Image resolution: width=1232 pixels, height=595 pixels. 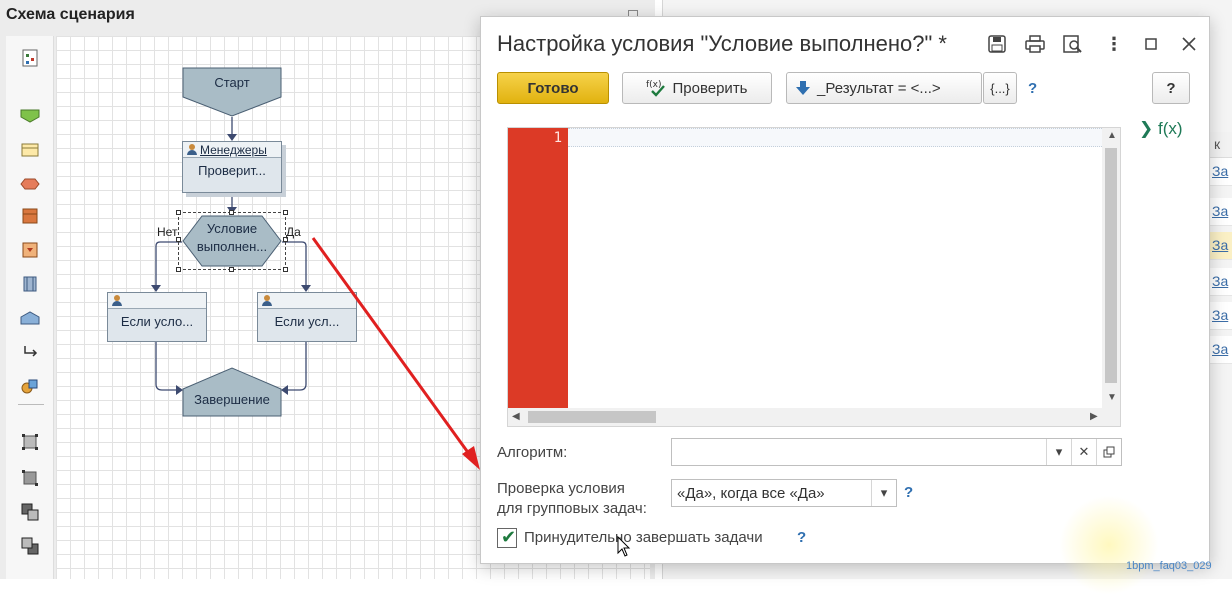 I want to click on mouse-cursor-icon, so click(x=624, y=546).